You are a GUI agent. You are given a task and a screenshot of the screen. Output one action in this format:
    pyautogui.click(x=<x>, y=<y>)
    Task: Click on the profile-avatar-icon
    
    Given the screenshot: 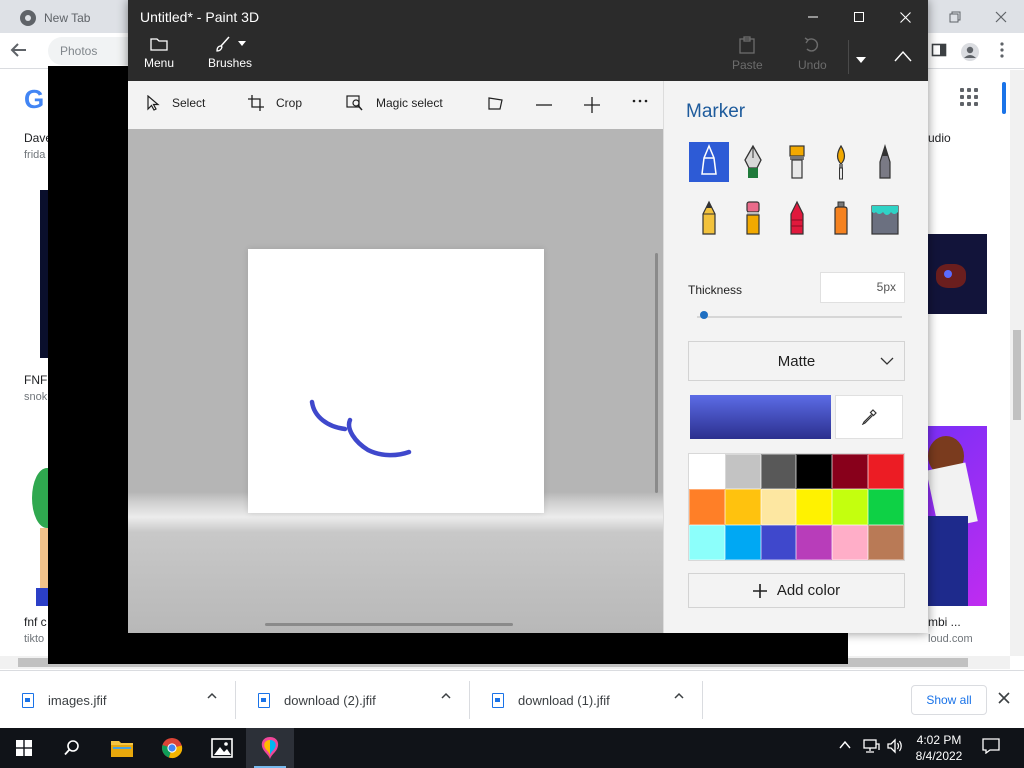 What is the action you would take?
    pyautogui.click(x=969, y=51)
    